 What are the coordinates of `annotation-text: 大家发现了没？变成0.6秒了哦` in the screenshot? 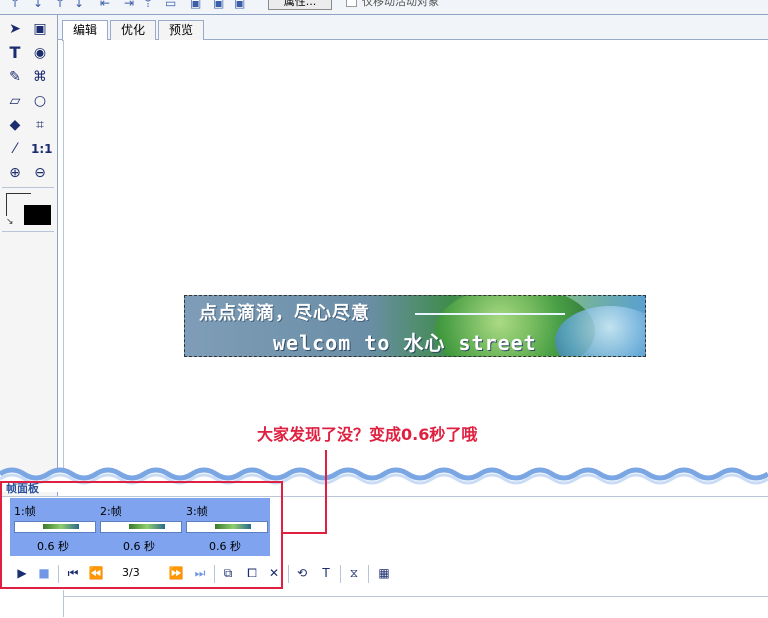 It's located at (367, 434).